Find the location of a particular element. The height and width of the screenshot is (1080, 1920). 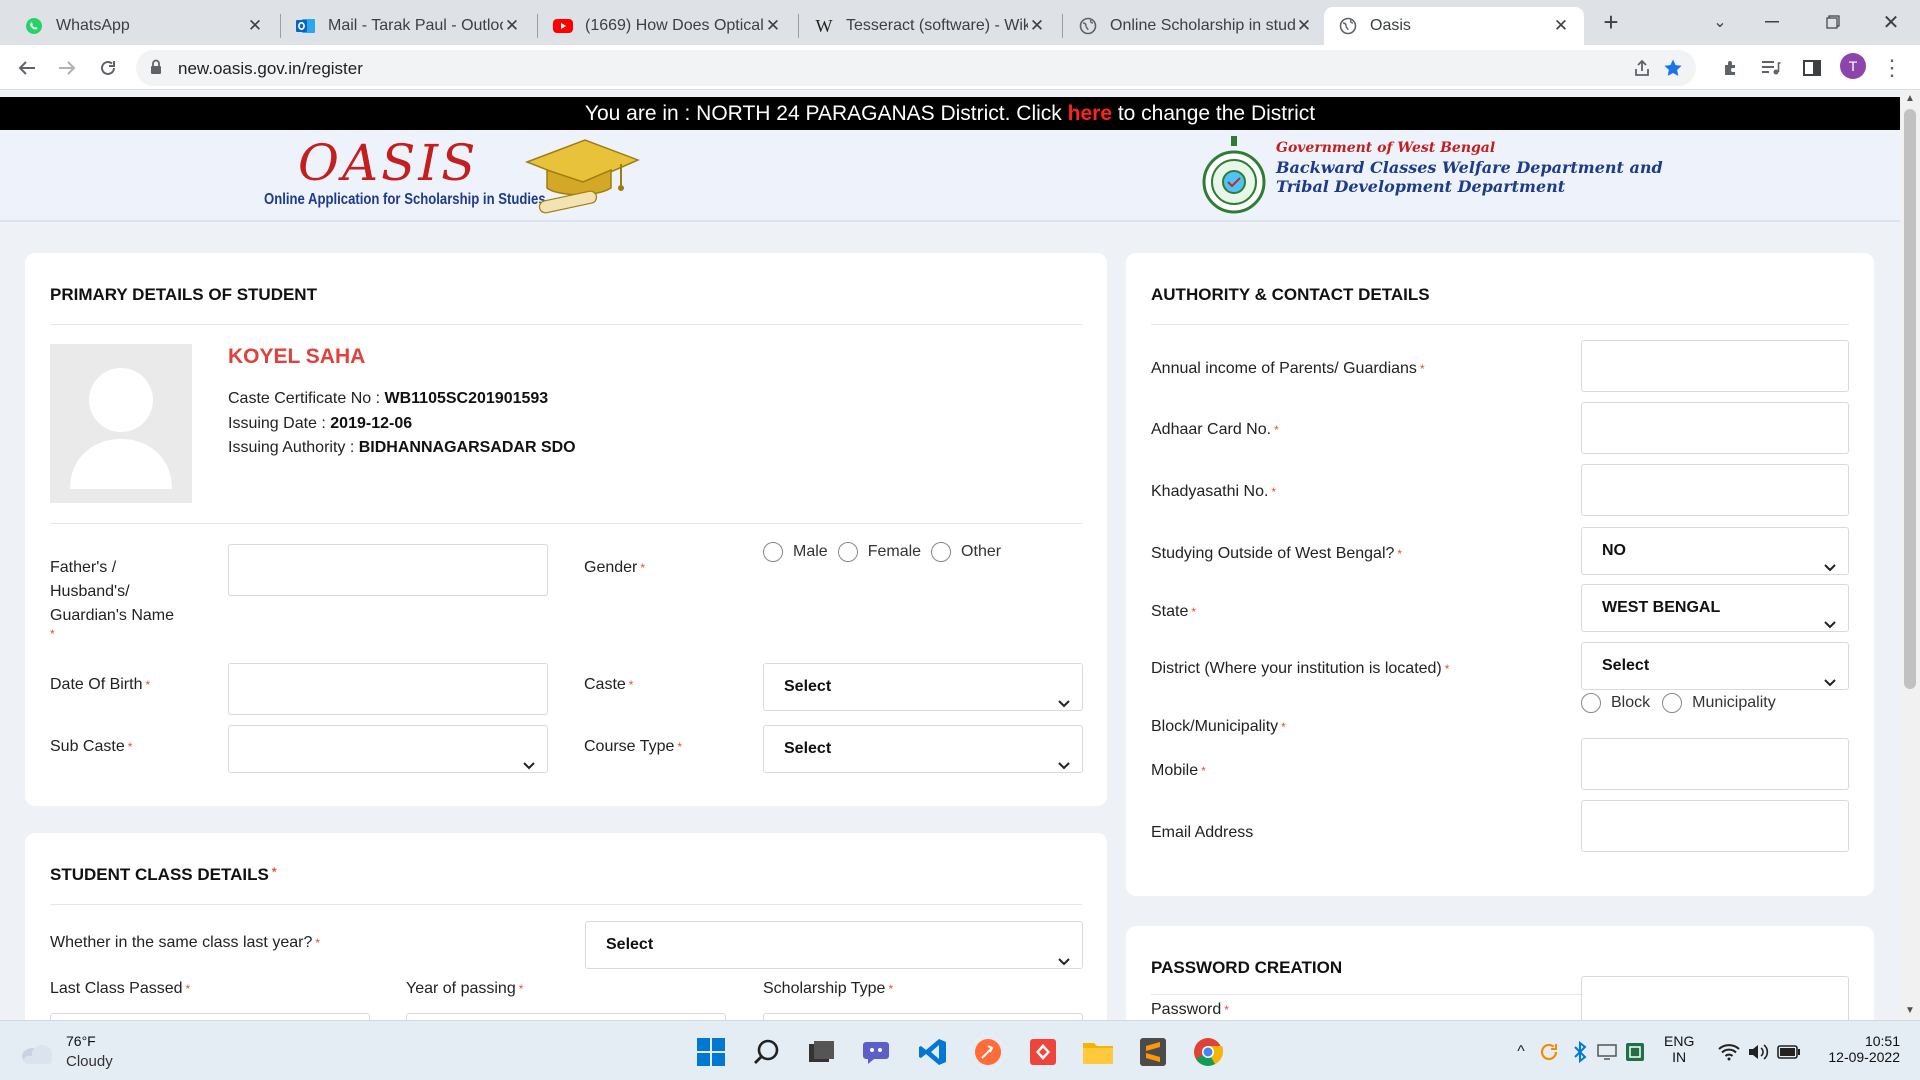

vscode-icon is located at coordinates (933, 1052).